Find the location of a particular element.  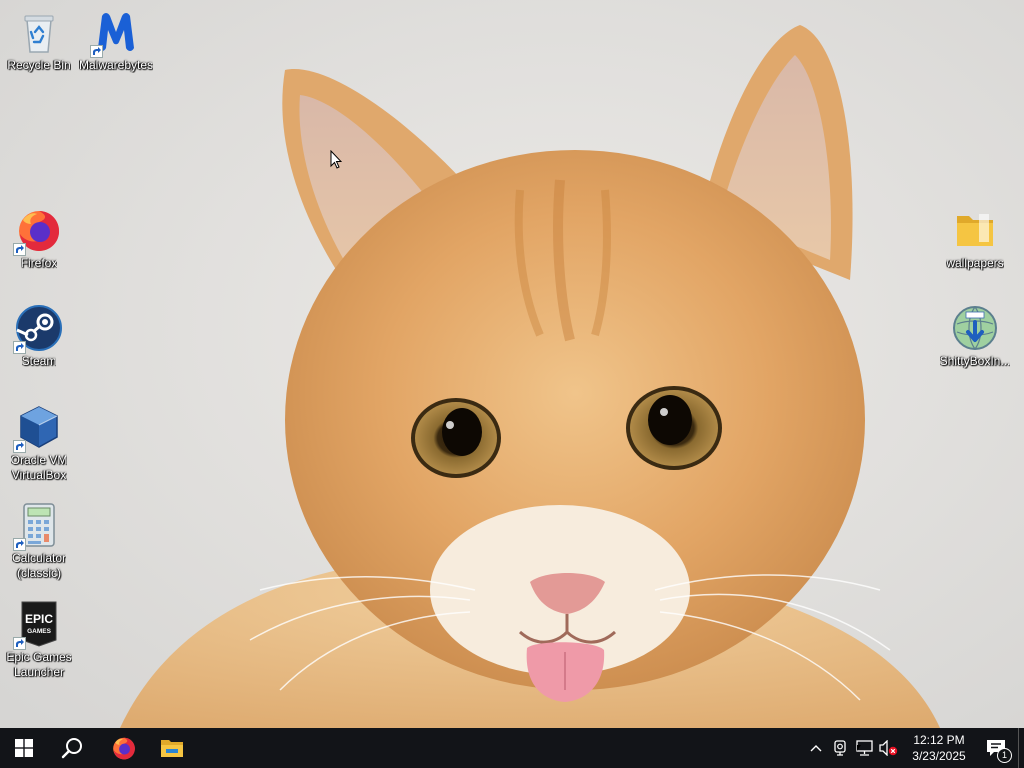

calculator-label: Calculator (classic) is located at coordinates (39, 565).